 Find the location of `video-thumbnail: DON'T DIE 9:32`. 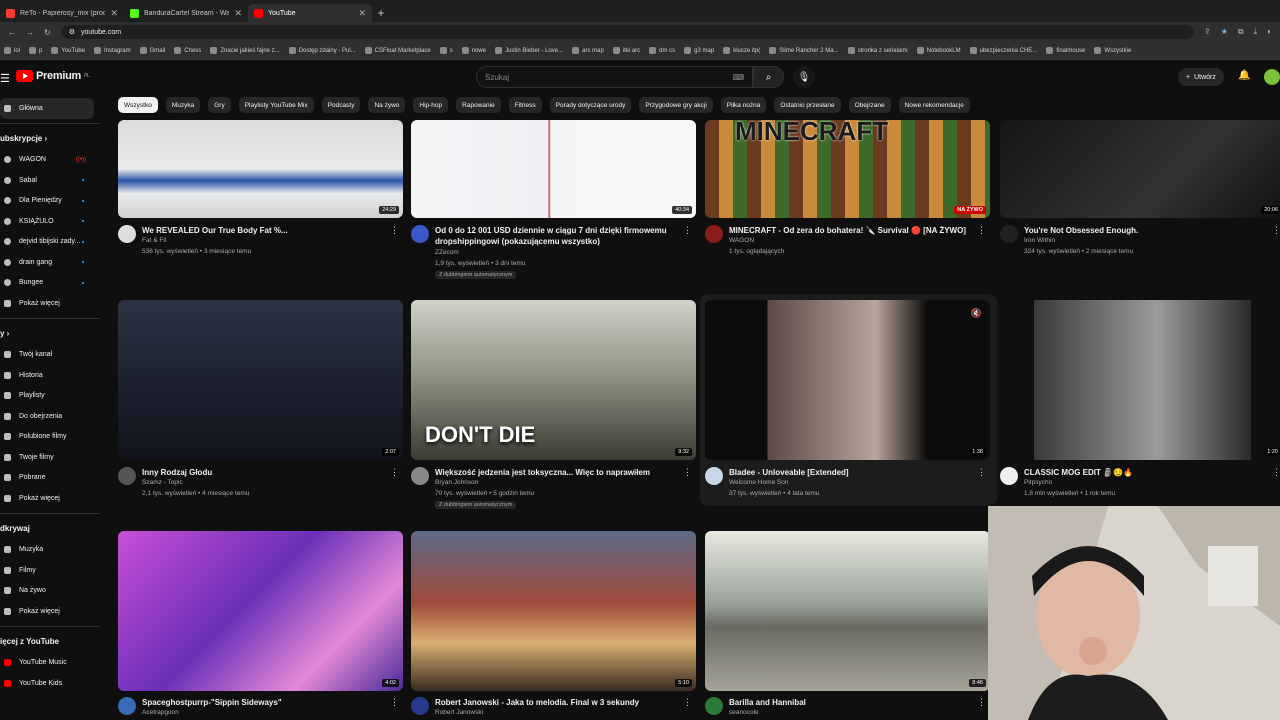

video-thumbnail: DON'T DIE 9:32 is located at coordinates (553, 380).